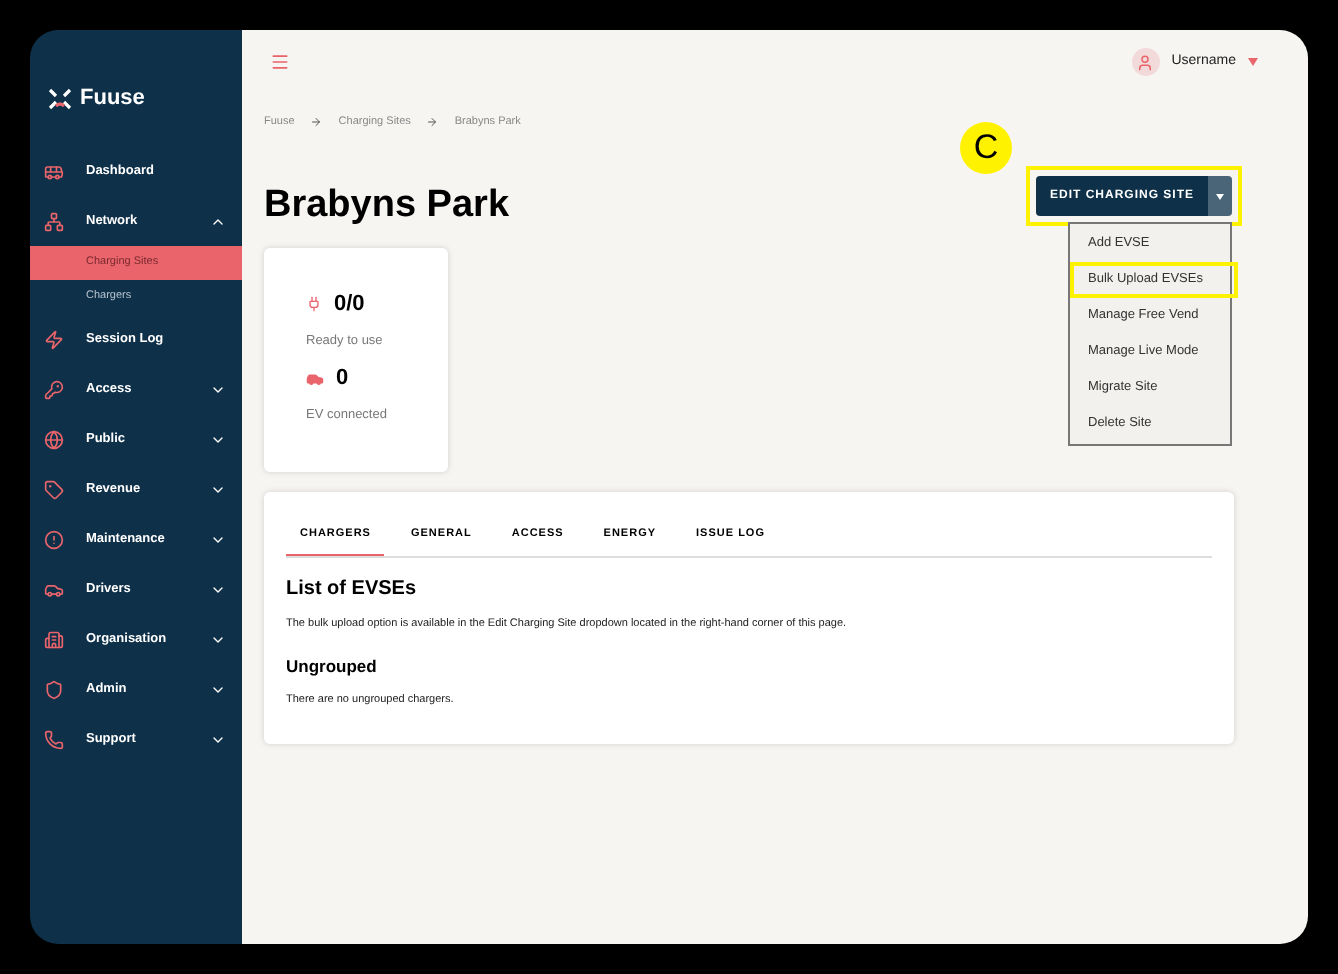 This screenshot has height=974, width=1338. Describe the element at coordinates (54, 221) in the screenshot. I see `network-icon` at that location.